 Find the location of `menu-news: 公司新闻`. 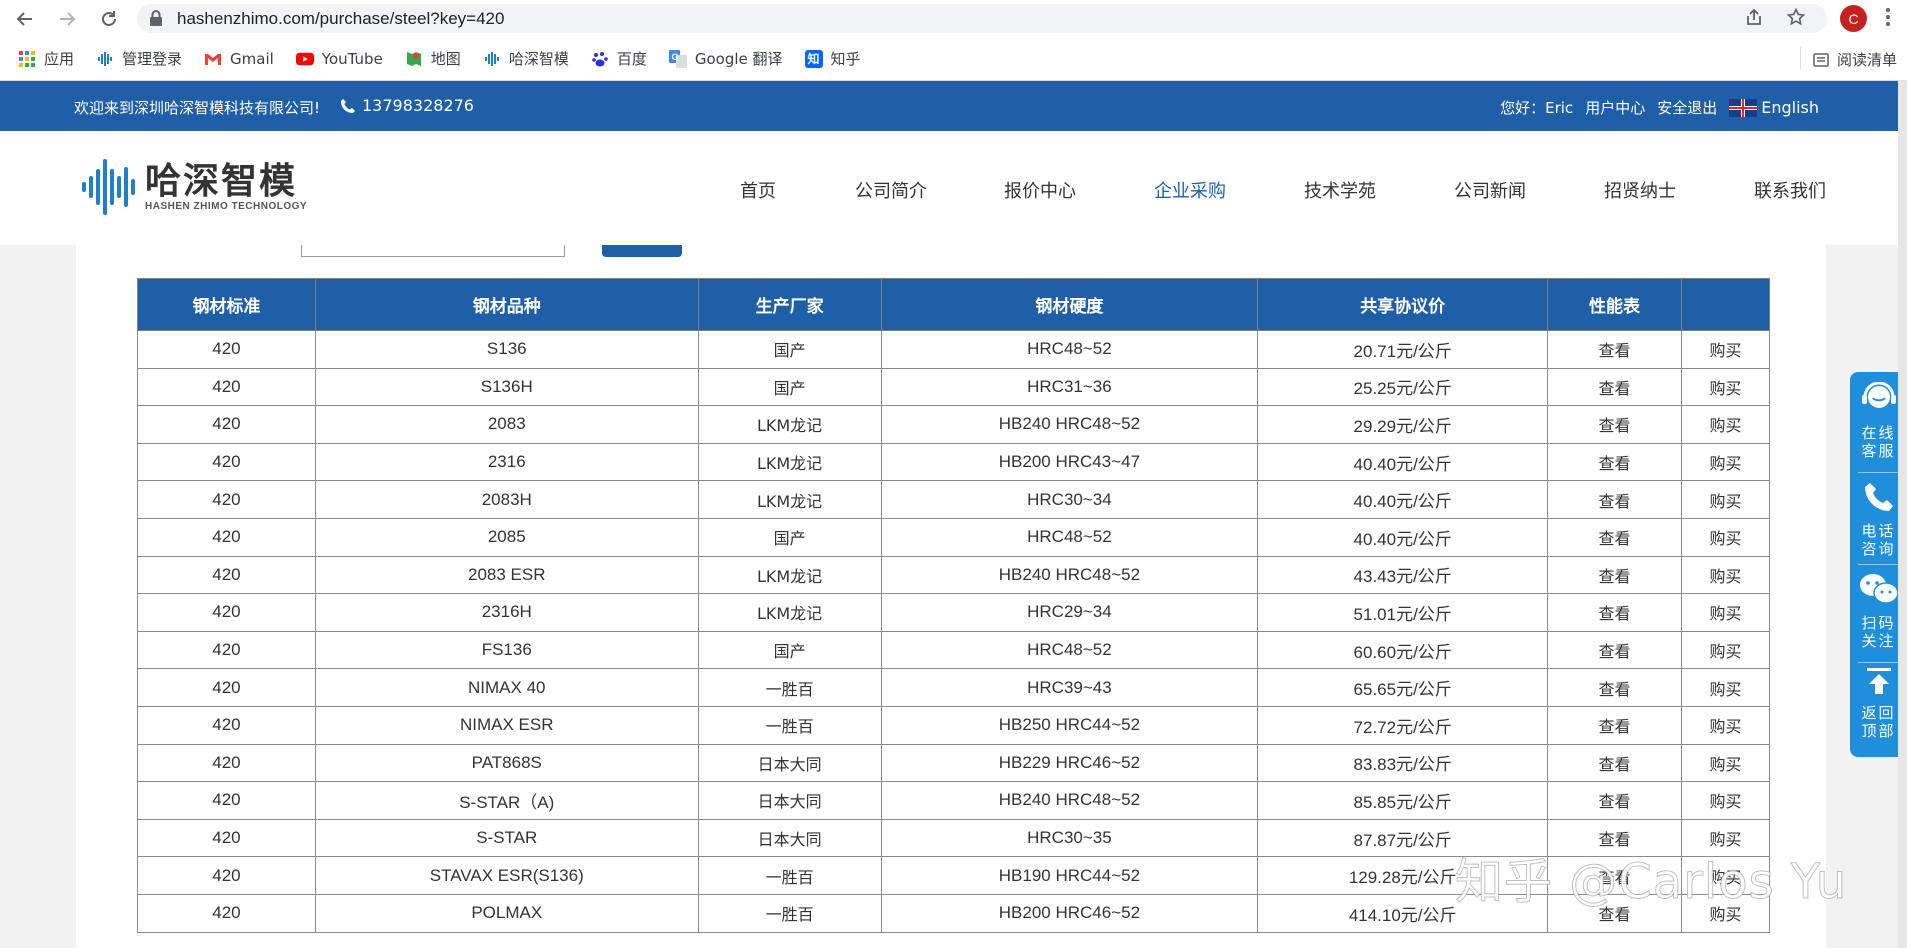

menu-news: 公司新闻 is located at coordinates (1529, 190).